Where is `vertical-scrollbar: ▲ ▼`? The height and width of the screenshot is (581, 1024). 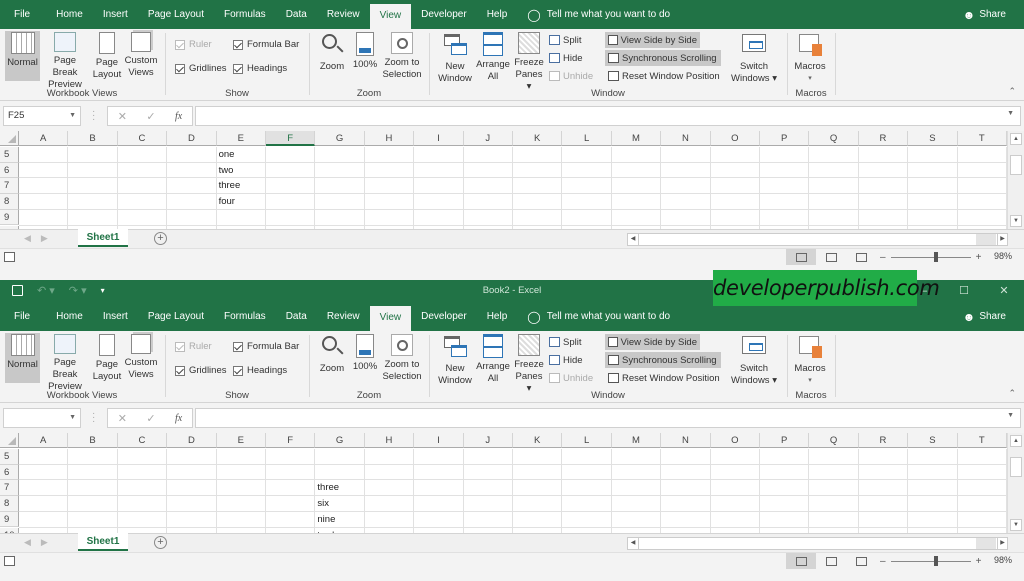
vertical-scrollbar: ▲ ▼ is located at coordinates (1015, 180).